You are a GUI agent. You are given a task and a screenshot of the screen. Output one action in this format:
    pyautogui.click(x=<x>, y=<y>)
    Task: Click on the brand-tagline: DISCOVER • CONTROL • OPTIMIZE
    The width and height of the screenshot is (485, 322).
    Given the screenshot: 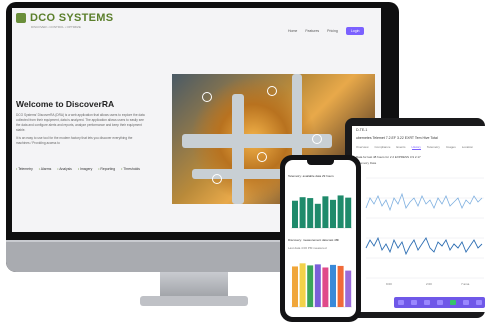 What is the action you would take?
    pyautogui.click(x=56, y=27)
    